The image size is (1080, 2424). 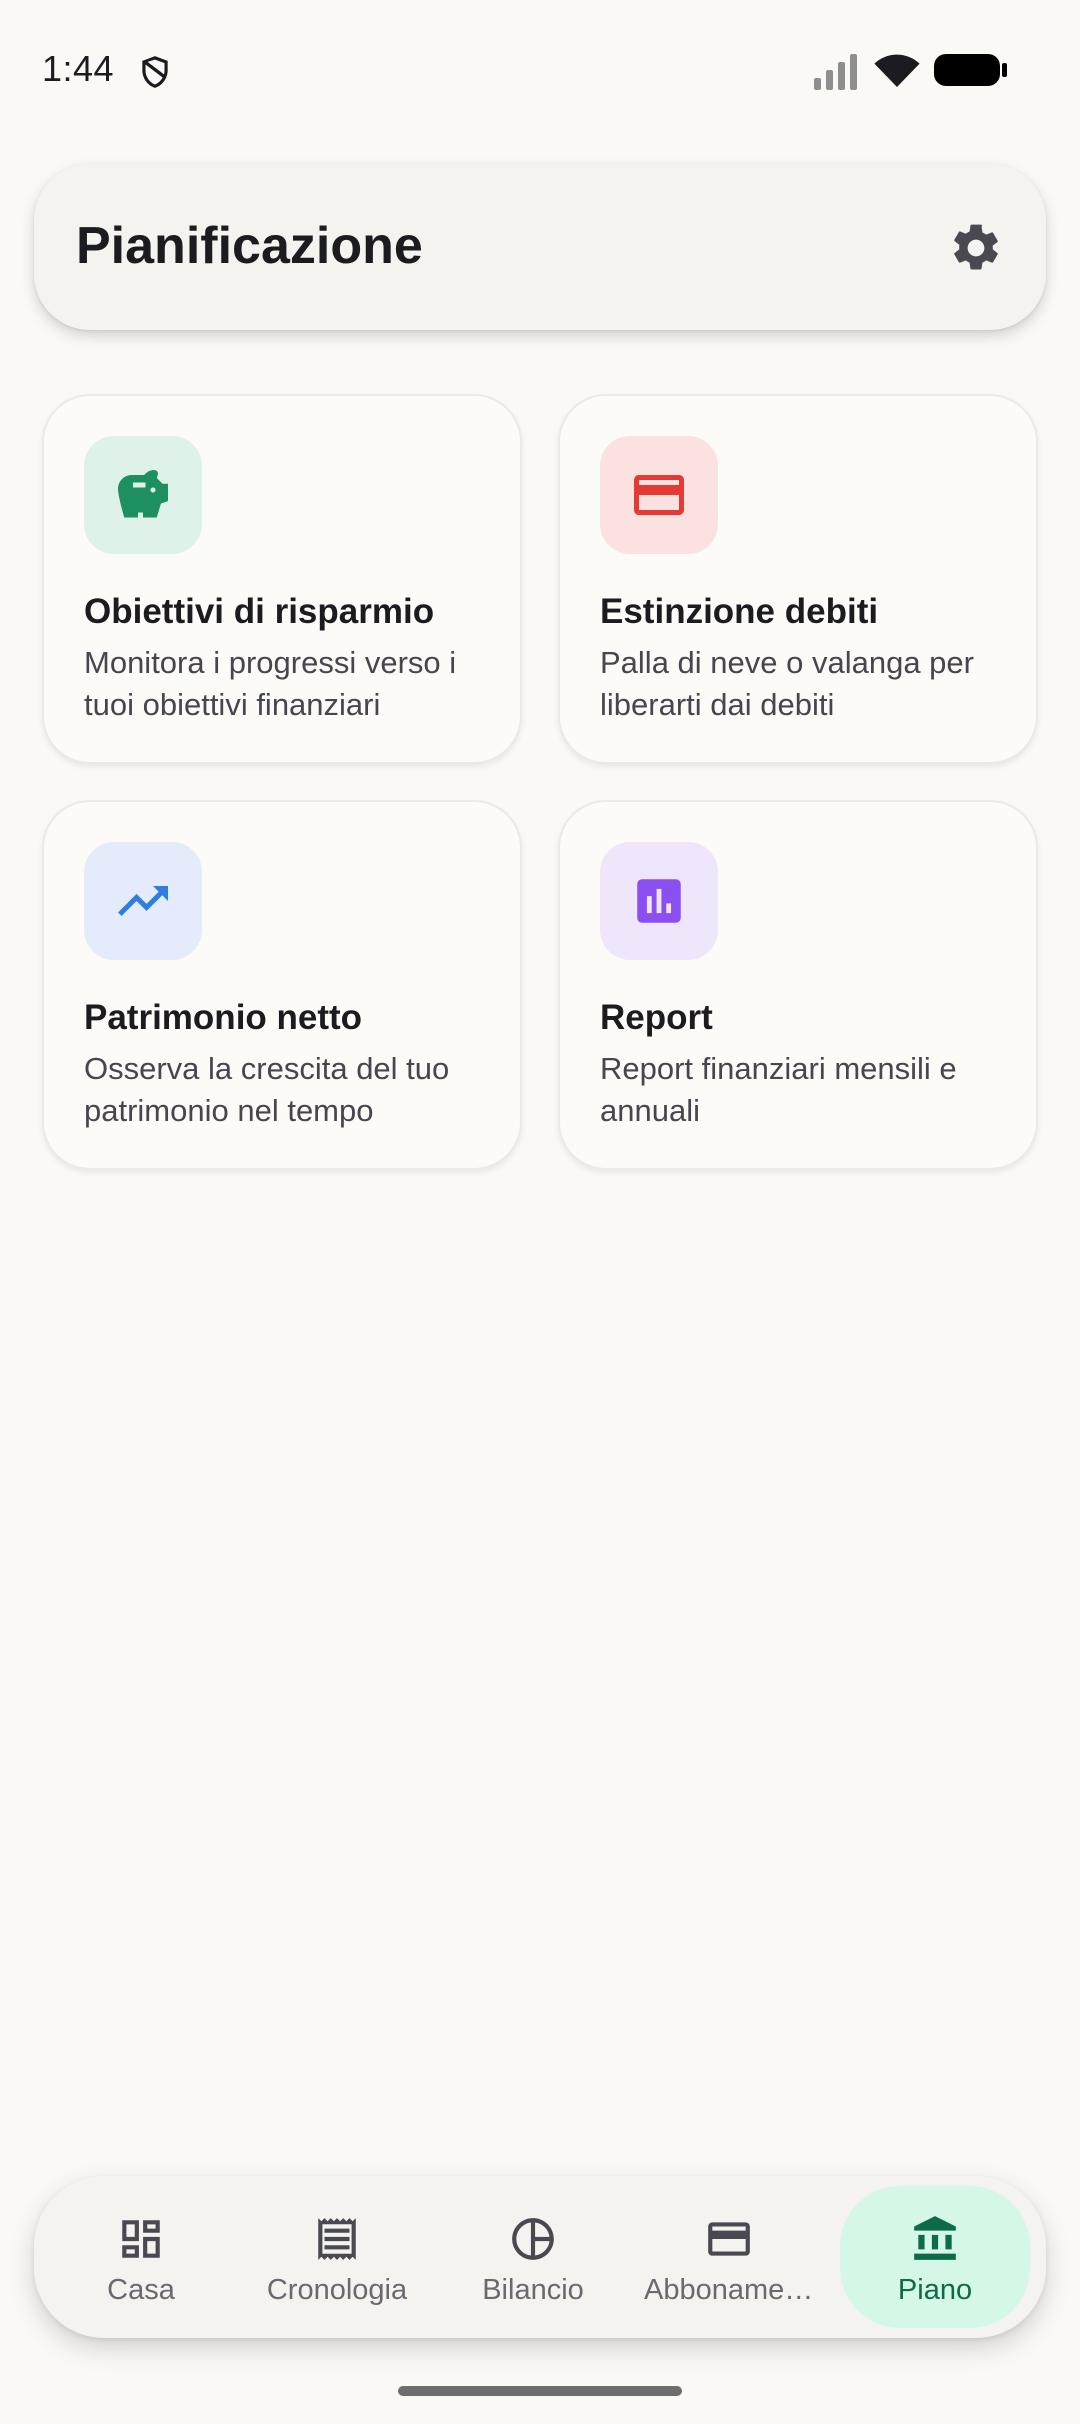 What do you see at coordinates (155, 72) in the screenshot?
I see `shield-icon` at bounding box center [155, 72].